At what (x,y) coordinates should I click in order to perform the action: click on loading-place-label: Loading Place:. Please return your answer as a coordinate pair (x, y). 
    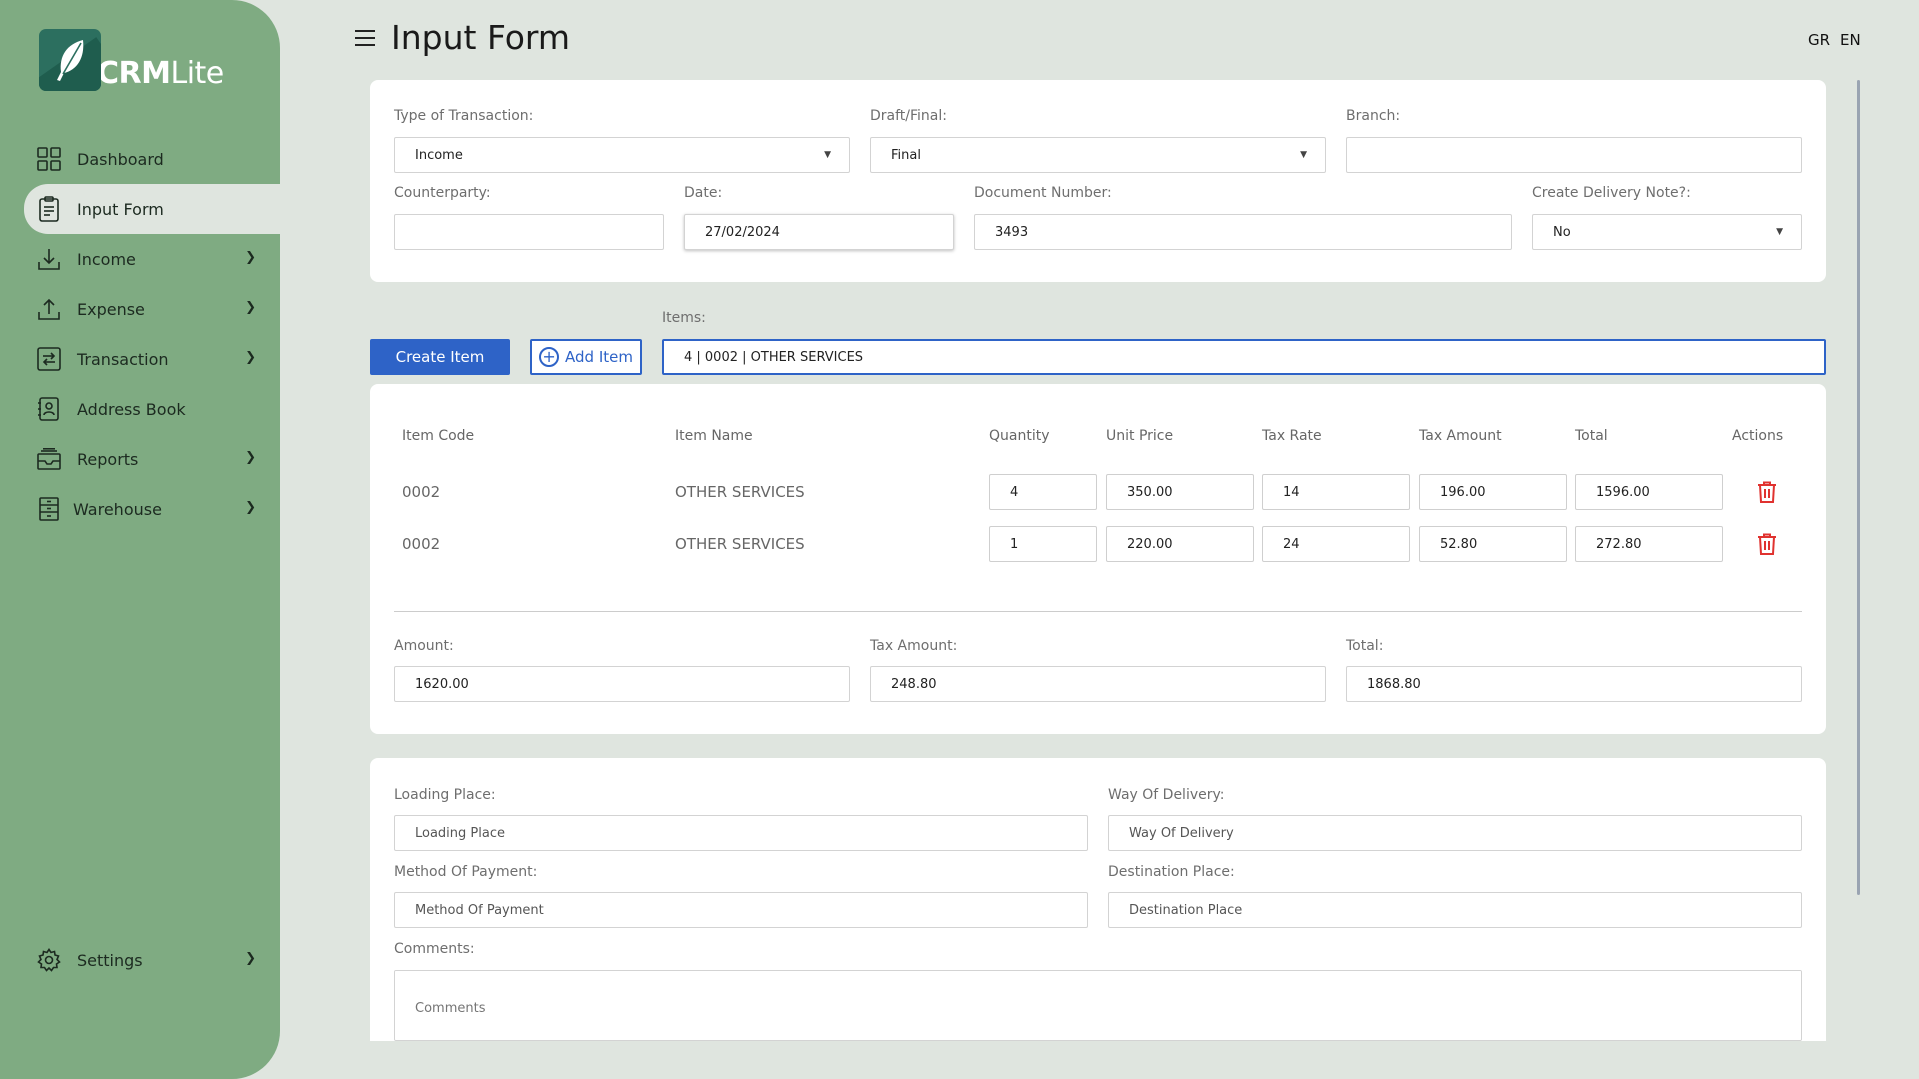
    Looking at the image, I should click on (445, 795).